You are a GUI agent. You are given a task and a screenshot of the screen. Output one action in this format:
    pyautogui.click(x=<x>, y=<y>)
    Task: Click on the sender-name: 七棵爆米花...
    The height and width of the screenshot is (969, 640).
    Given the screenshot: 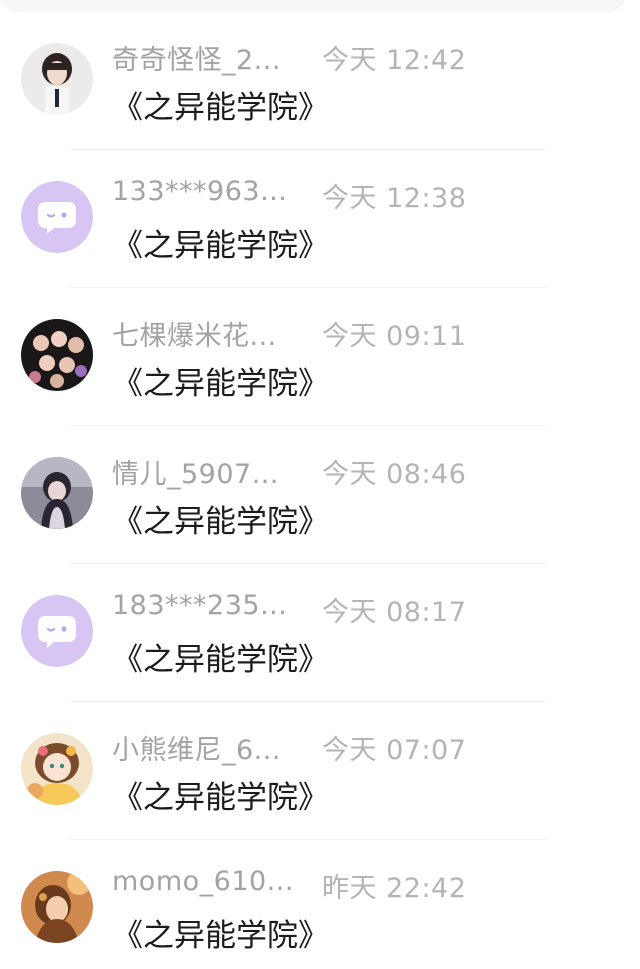 What is the action you would take?
    pyautogui.click(x=194, y=336)
    